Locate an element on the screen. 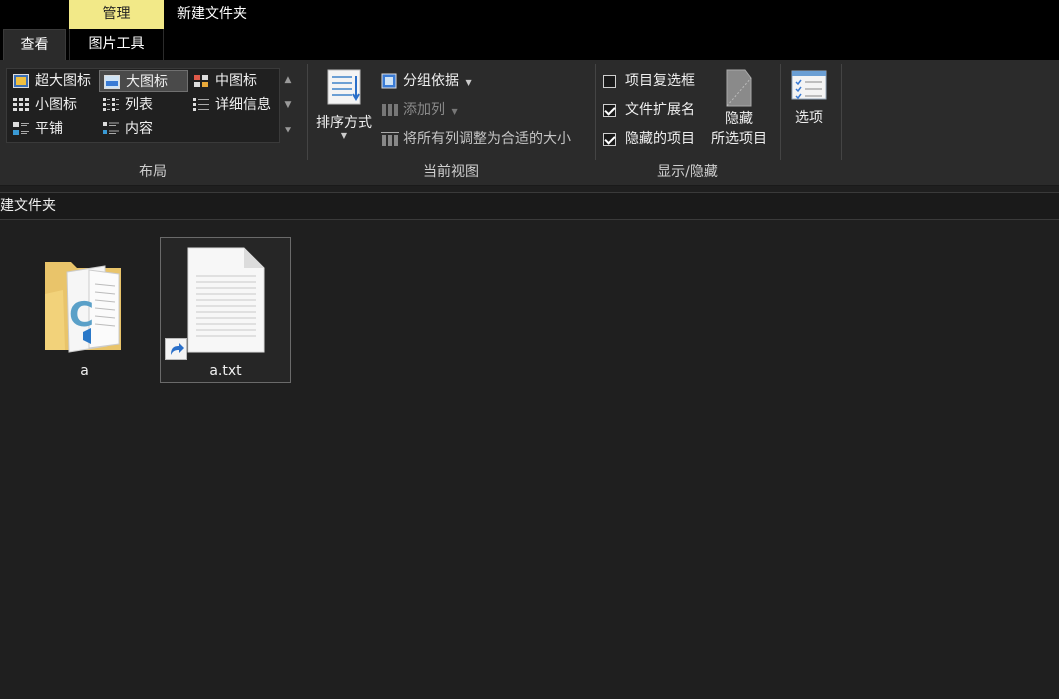 Image resolution: width=1059 pixels, height=699 pixels. gallery-expand-icon: ⯆ is located at coordinates (288, 130).